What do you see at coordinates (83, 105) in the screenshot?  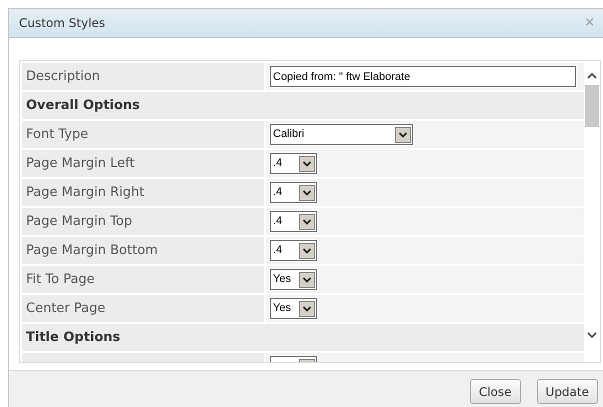 I see `section-heading: Overall Options` at bounding box center [83, 105].